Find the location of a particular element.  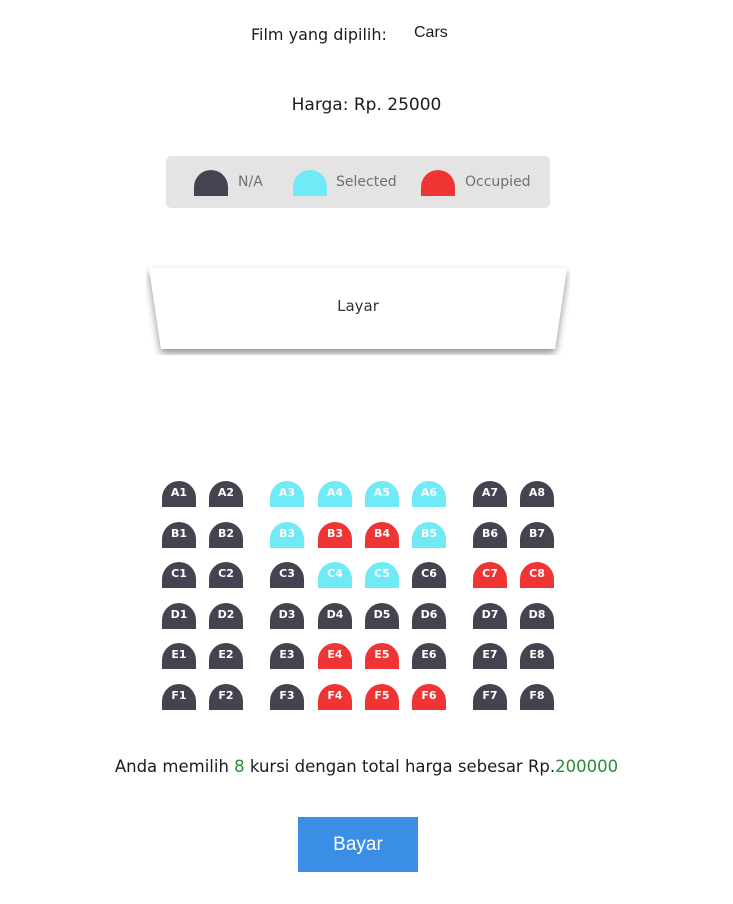

seat-a1: A1 is located at coordinates (179, 494).